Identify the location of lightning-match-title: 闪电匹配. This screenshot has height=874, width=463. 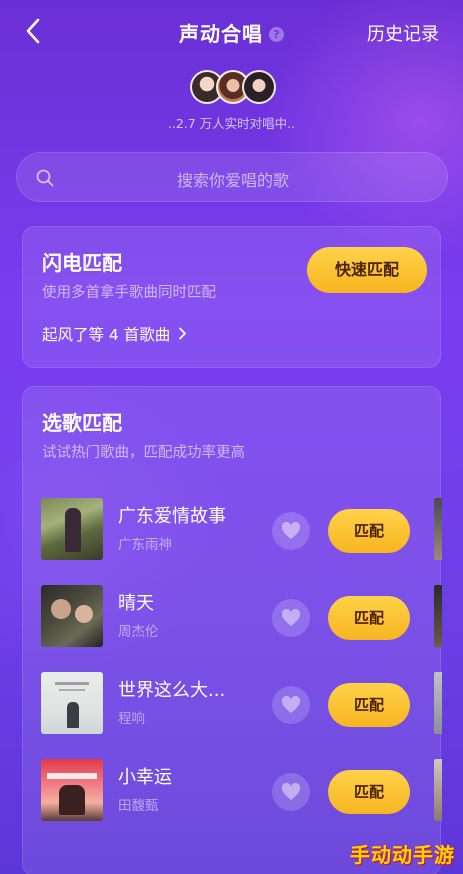
(82, 263).